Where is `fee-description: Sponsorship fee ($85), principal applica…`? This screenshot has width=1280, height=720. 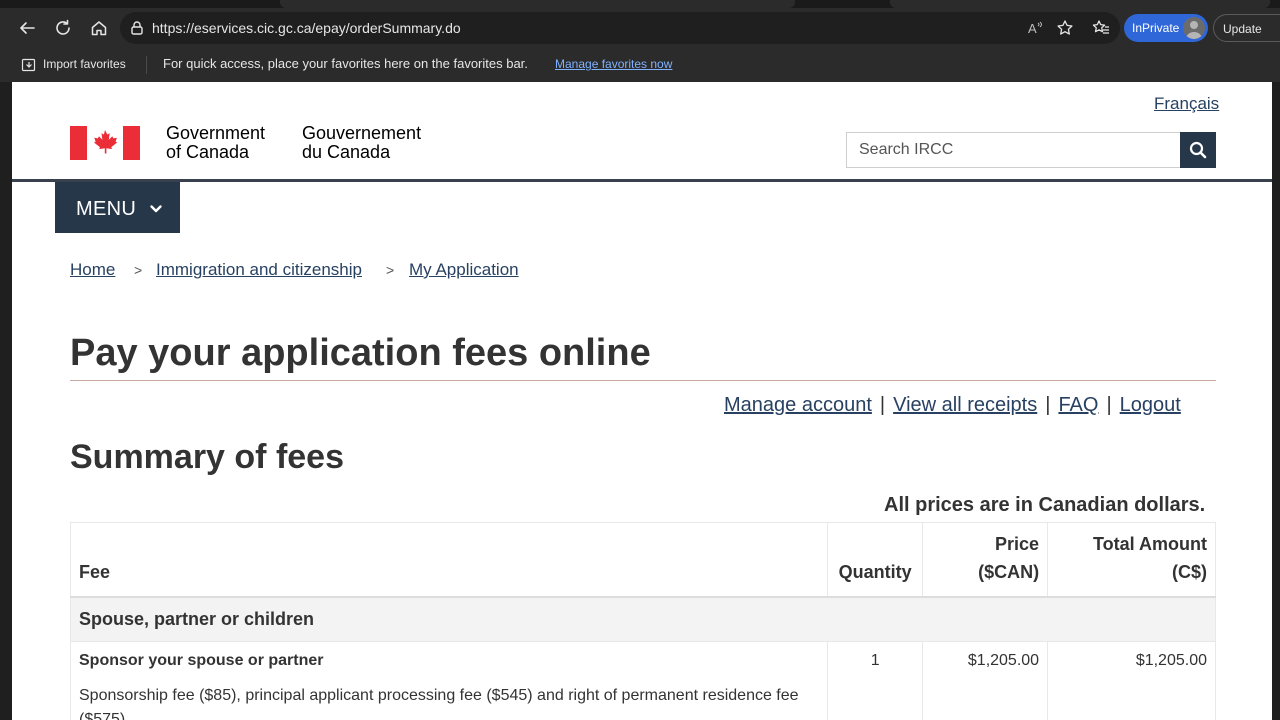
fee-description: Sponsorship fee ($85), principal applica… is located at coordinates (439, 703).